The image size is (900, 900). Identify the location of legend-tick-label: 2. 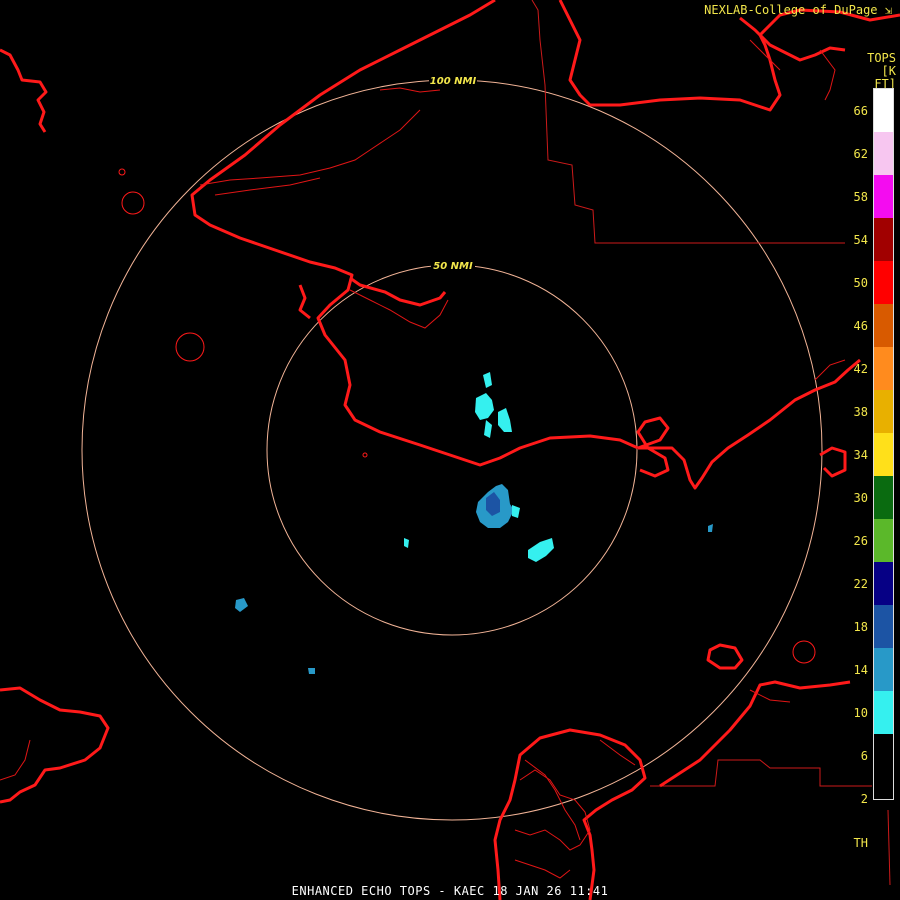
(864, 799).